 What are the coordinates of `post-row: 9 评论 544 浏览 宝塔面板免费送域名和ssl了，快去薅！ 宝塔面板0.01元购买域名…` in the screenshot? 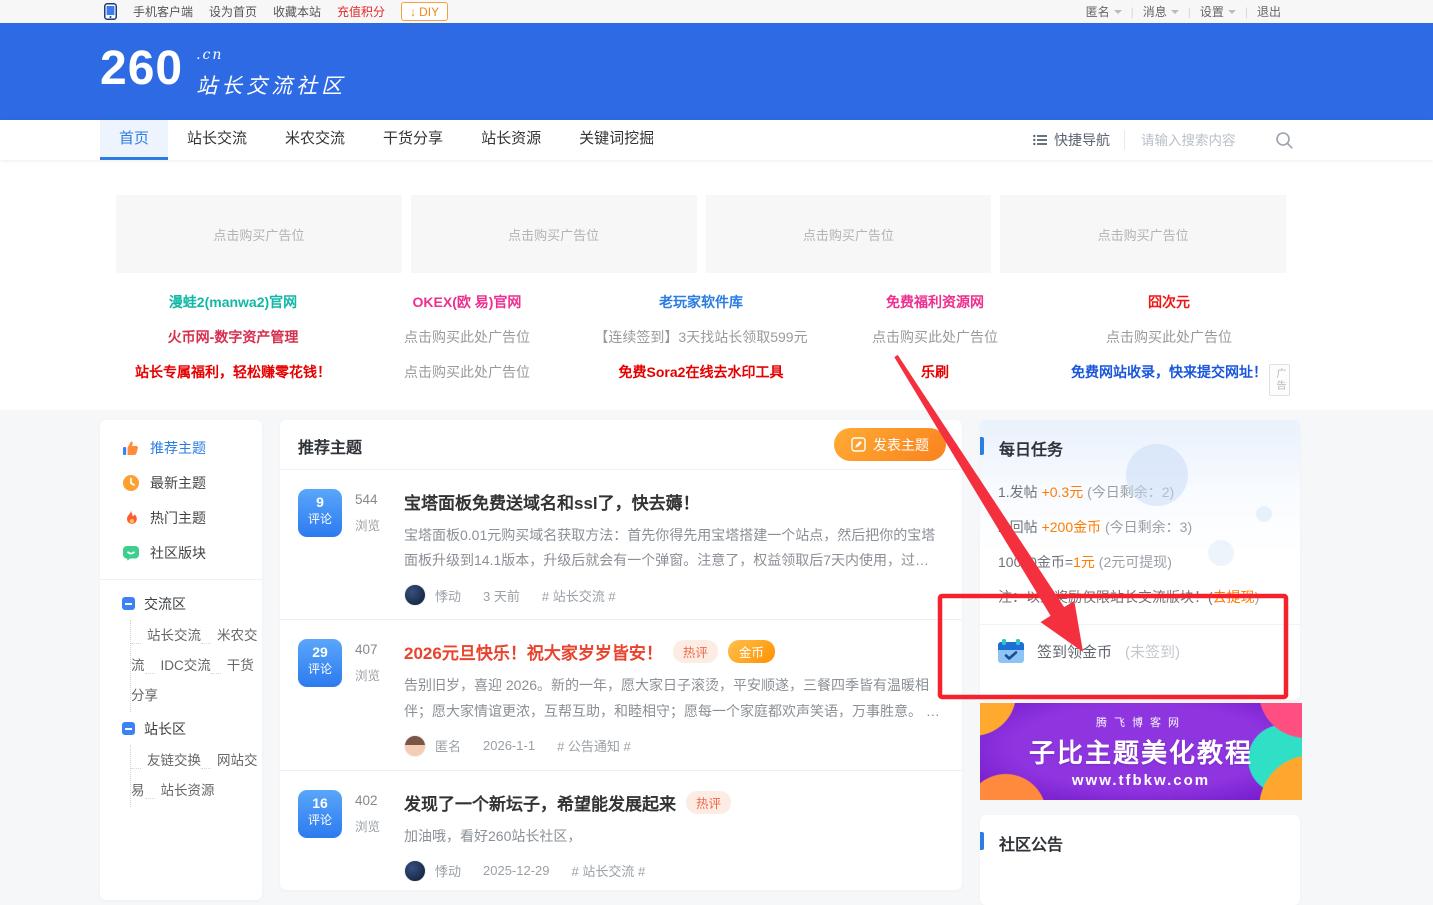 It's located at (621, 544).